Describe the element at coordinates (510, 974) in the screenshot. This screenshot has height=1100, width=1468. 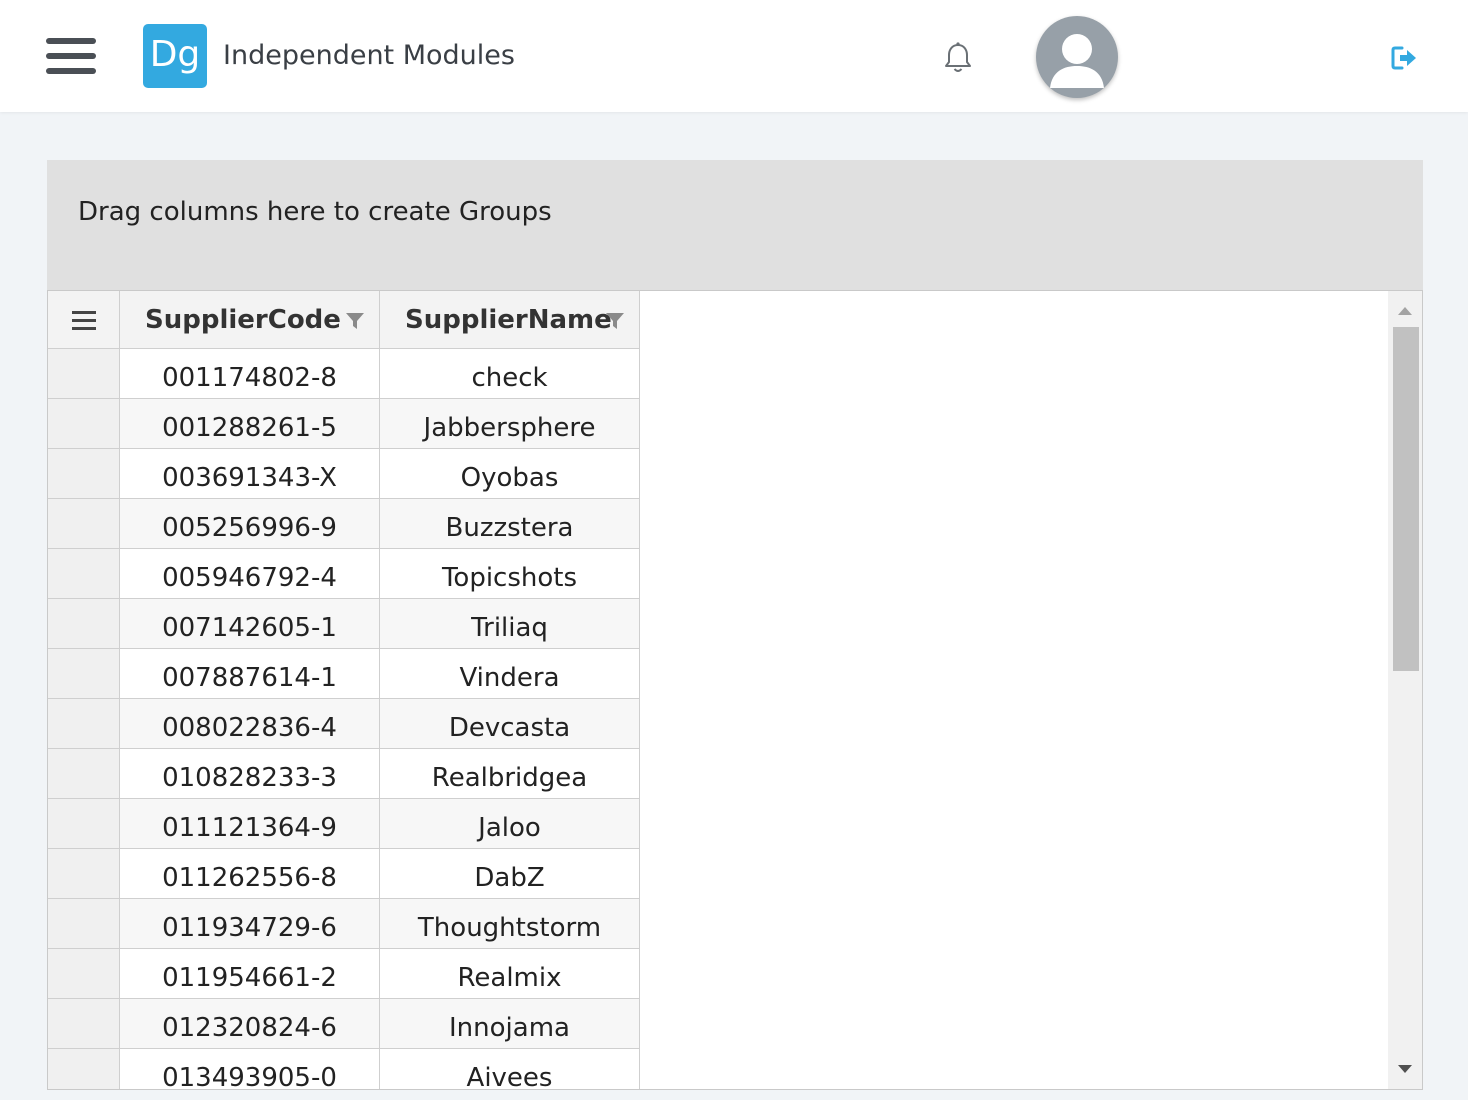
I see `cell-supplier-name: Realmix` at that location.